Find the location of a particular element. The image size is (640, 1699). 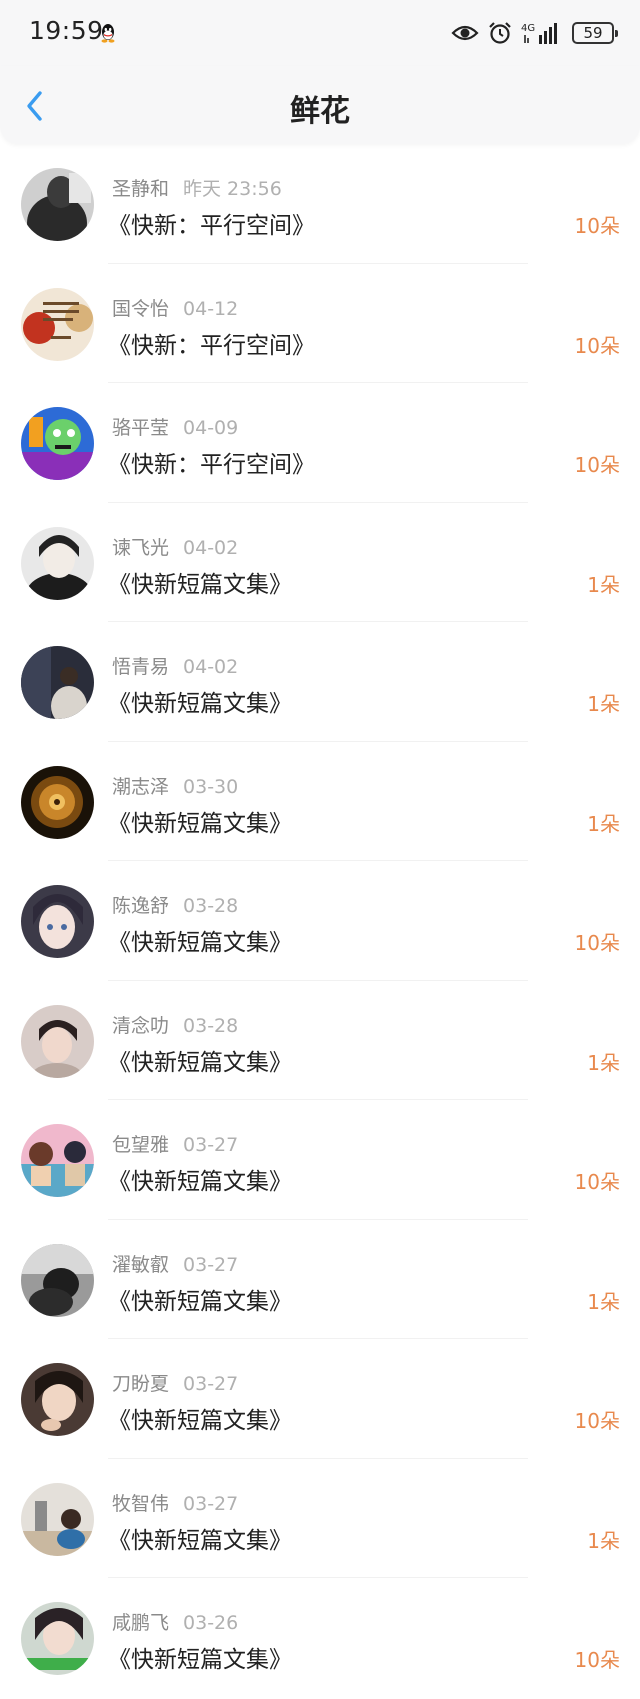

nav-bar: 鲜花 is located at coordinates (320, 105).